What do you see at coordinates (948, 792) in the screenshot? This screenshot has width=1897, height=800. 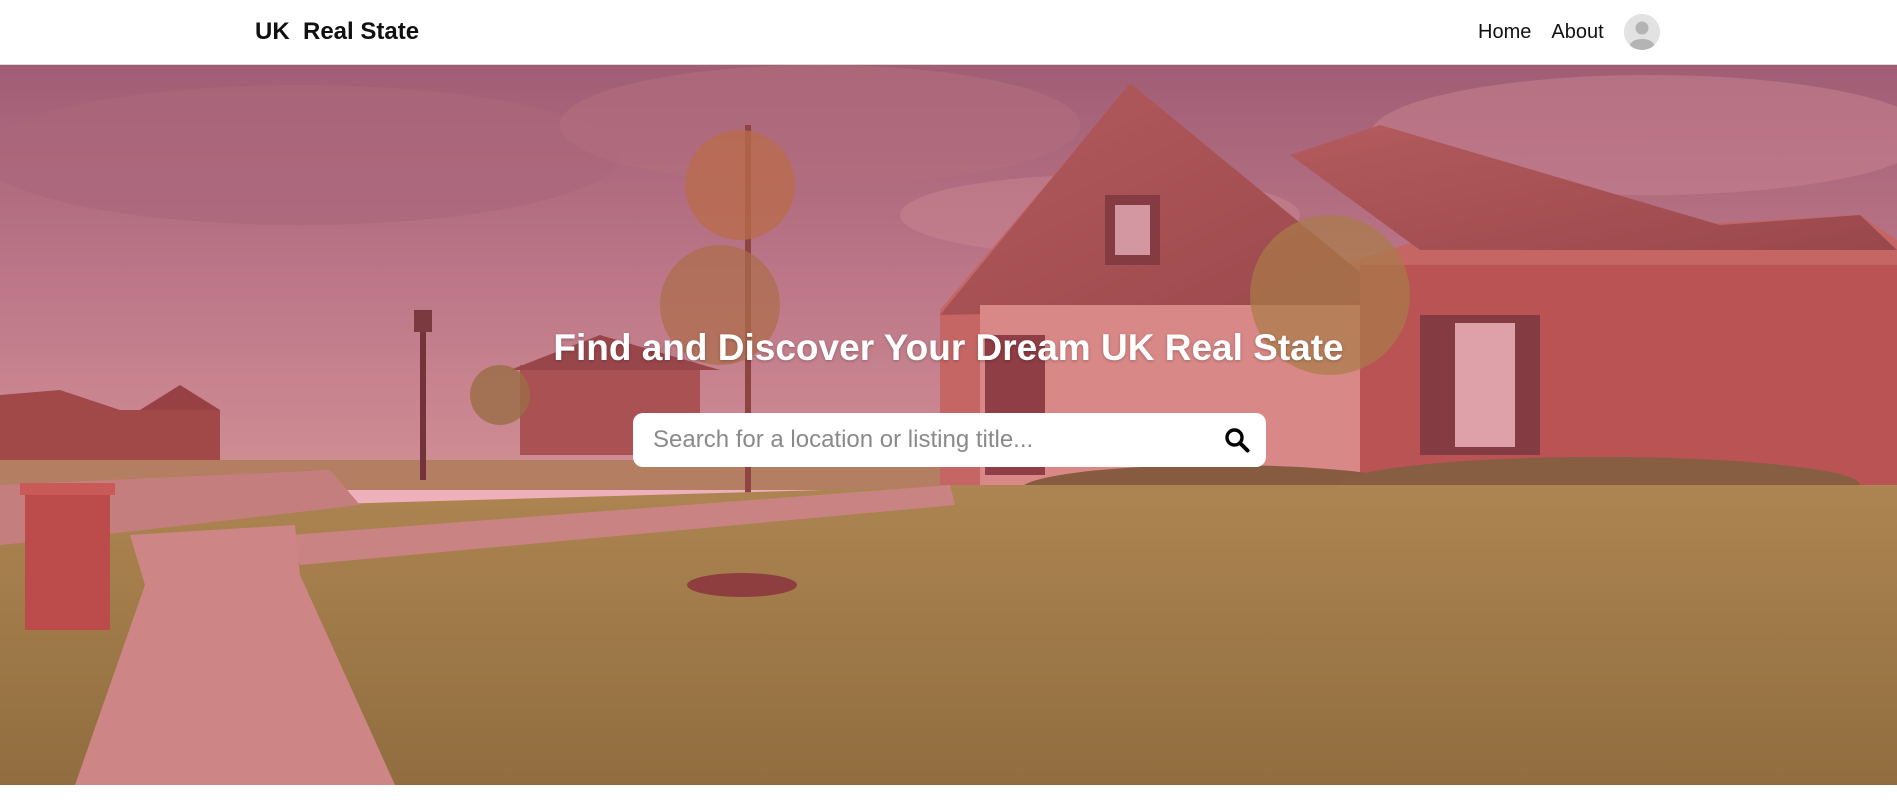 I see `page-bottom-edge` at bounding box center [948, 792].